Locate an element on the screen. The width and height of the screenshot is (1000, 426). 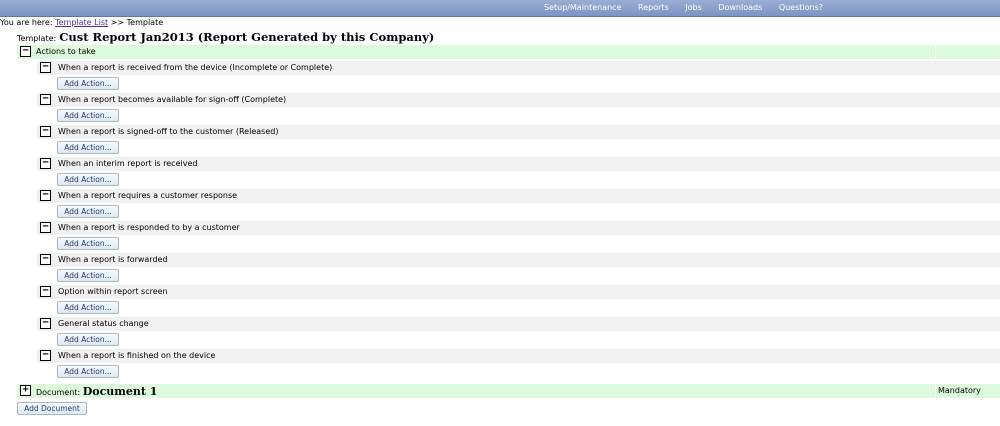
add-document-button: Add Document is located at coordinates (52, 408).